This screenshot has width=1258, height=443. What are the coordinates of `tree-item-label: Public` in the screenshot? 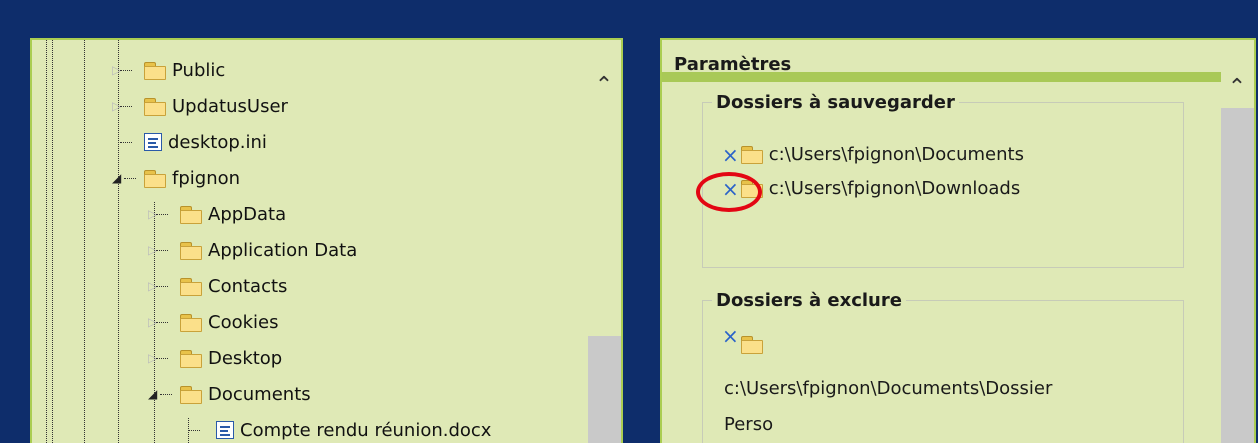 It's located at (199, 70).